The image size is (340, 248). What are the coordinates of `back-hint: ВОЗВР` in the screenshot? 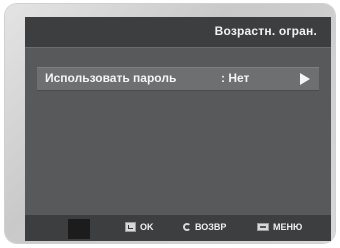 It's located at (204, 227).